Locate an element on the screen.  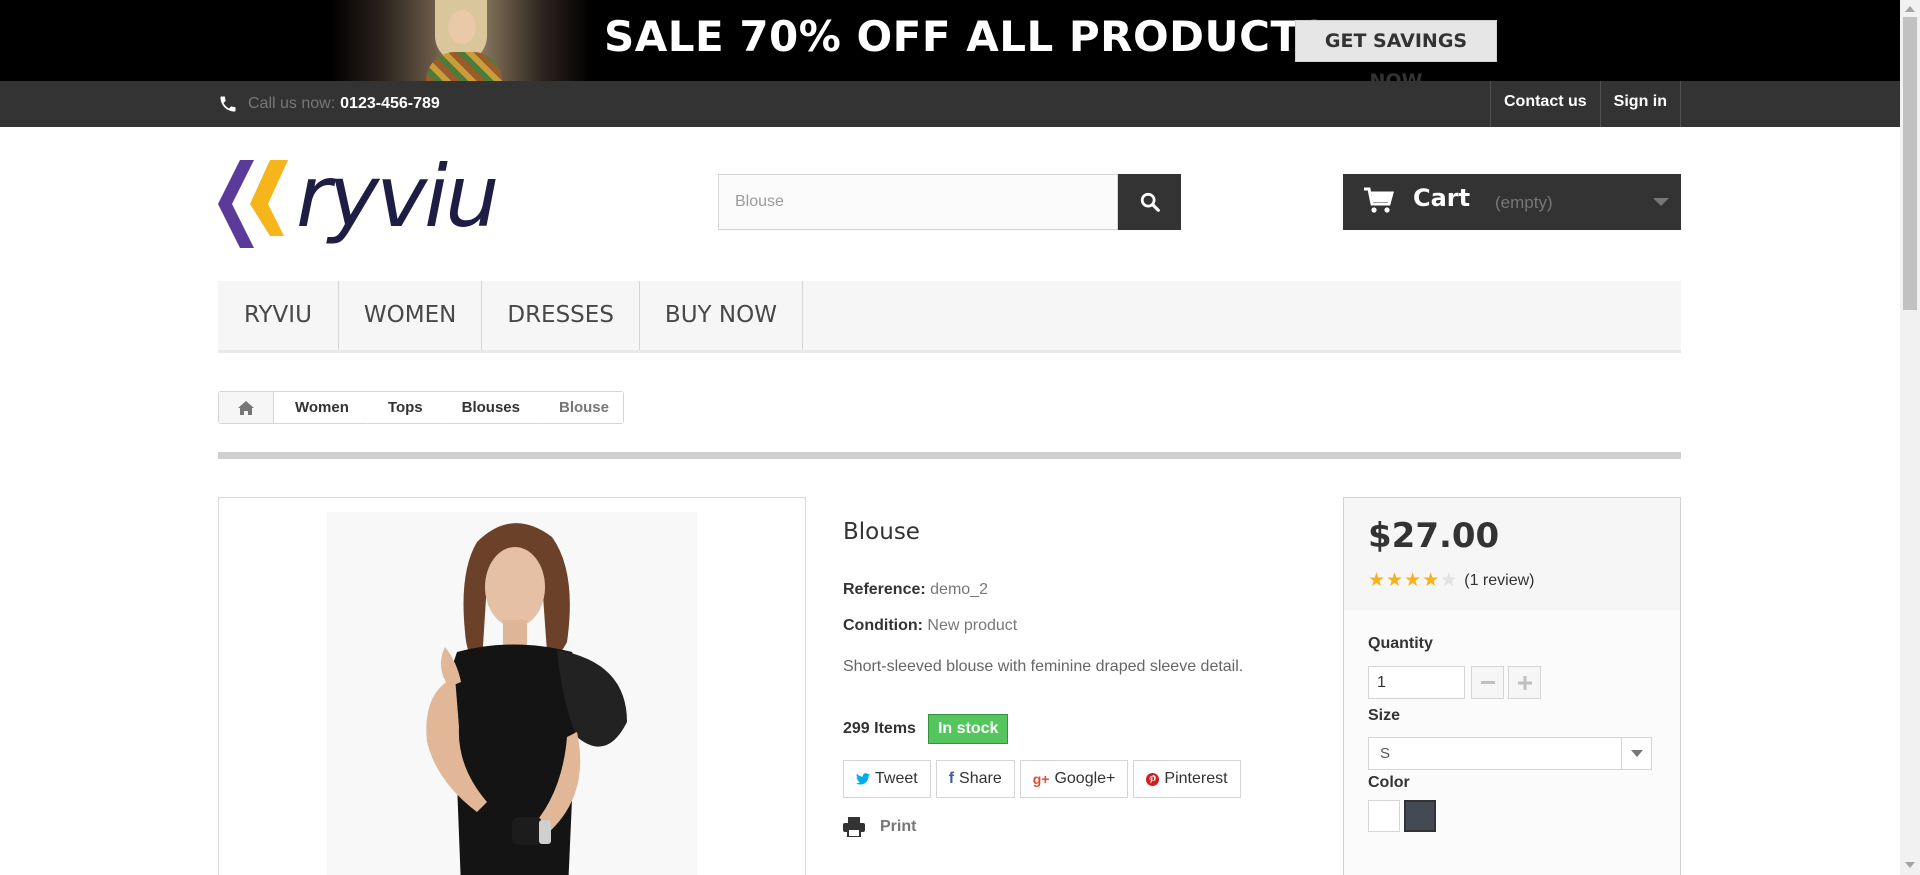
product-options: Quantity 1 Size S Color is located at coordinates (1512, 742).